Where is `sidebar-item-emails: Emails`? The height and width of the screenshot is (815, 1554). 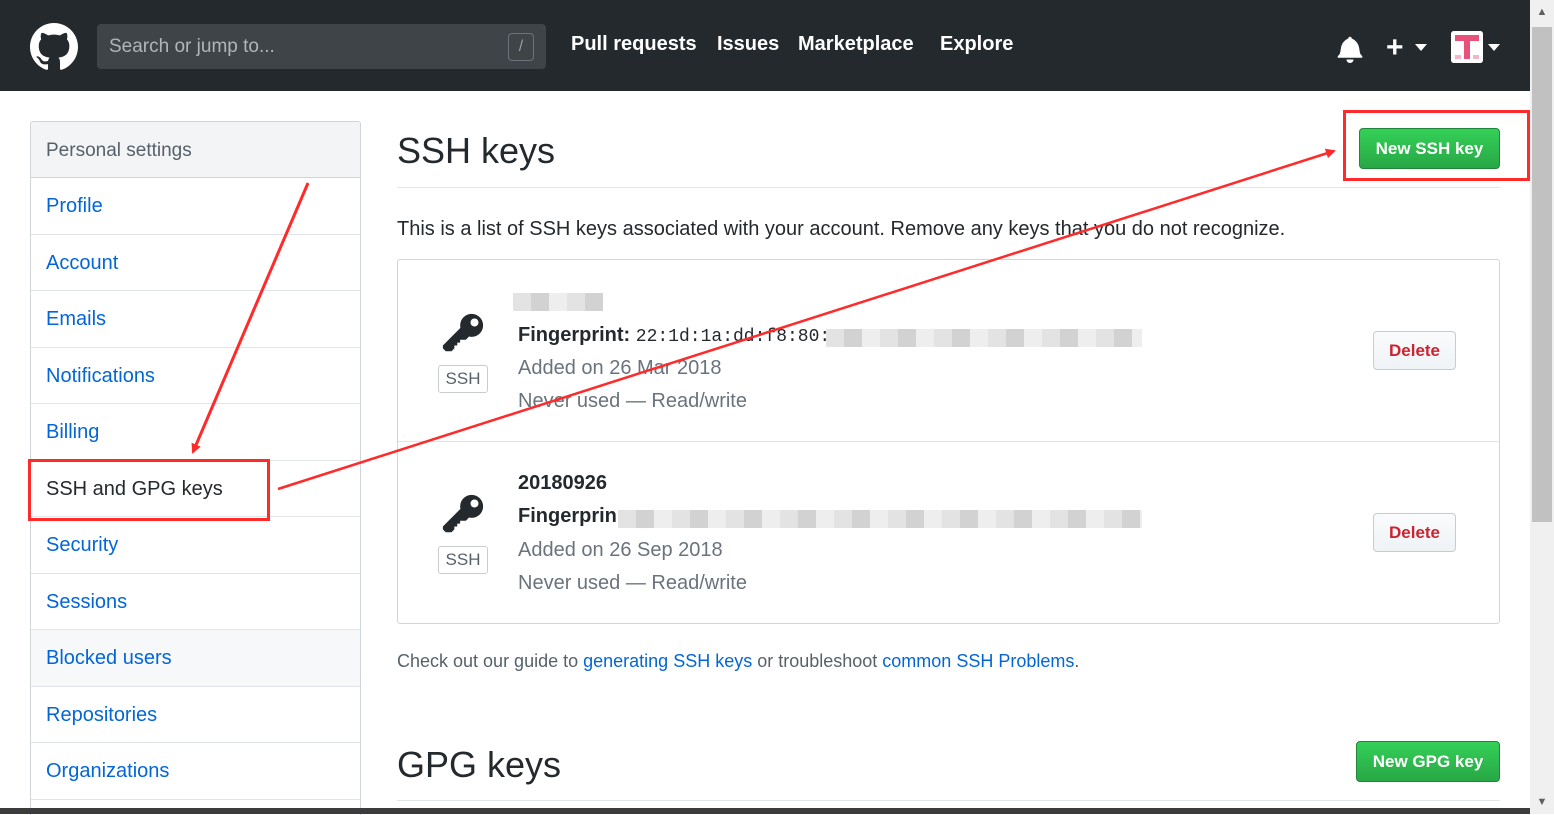
sidebar-item-emails: Emails is located at coordinates (195, 319).